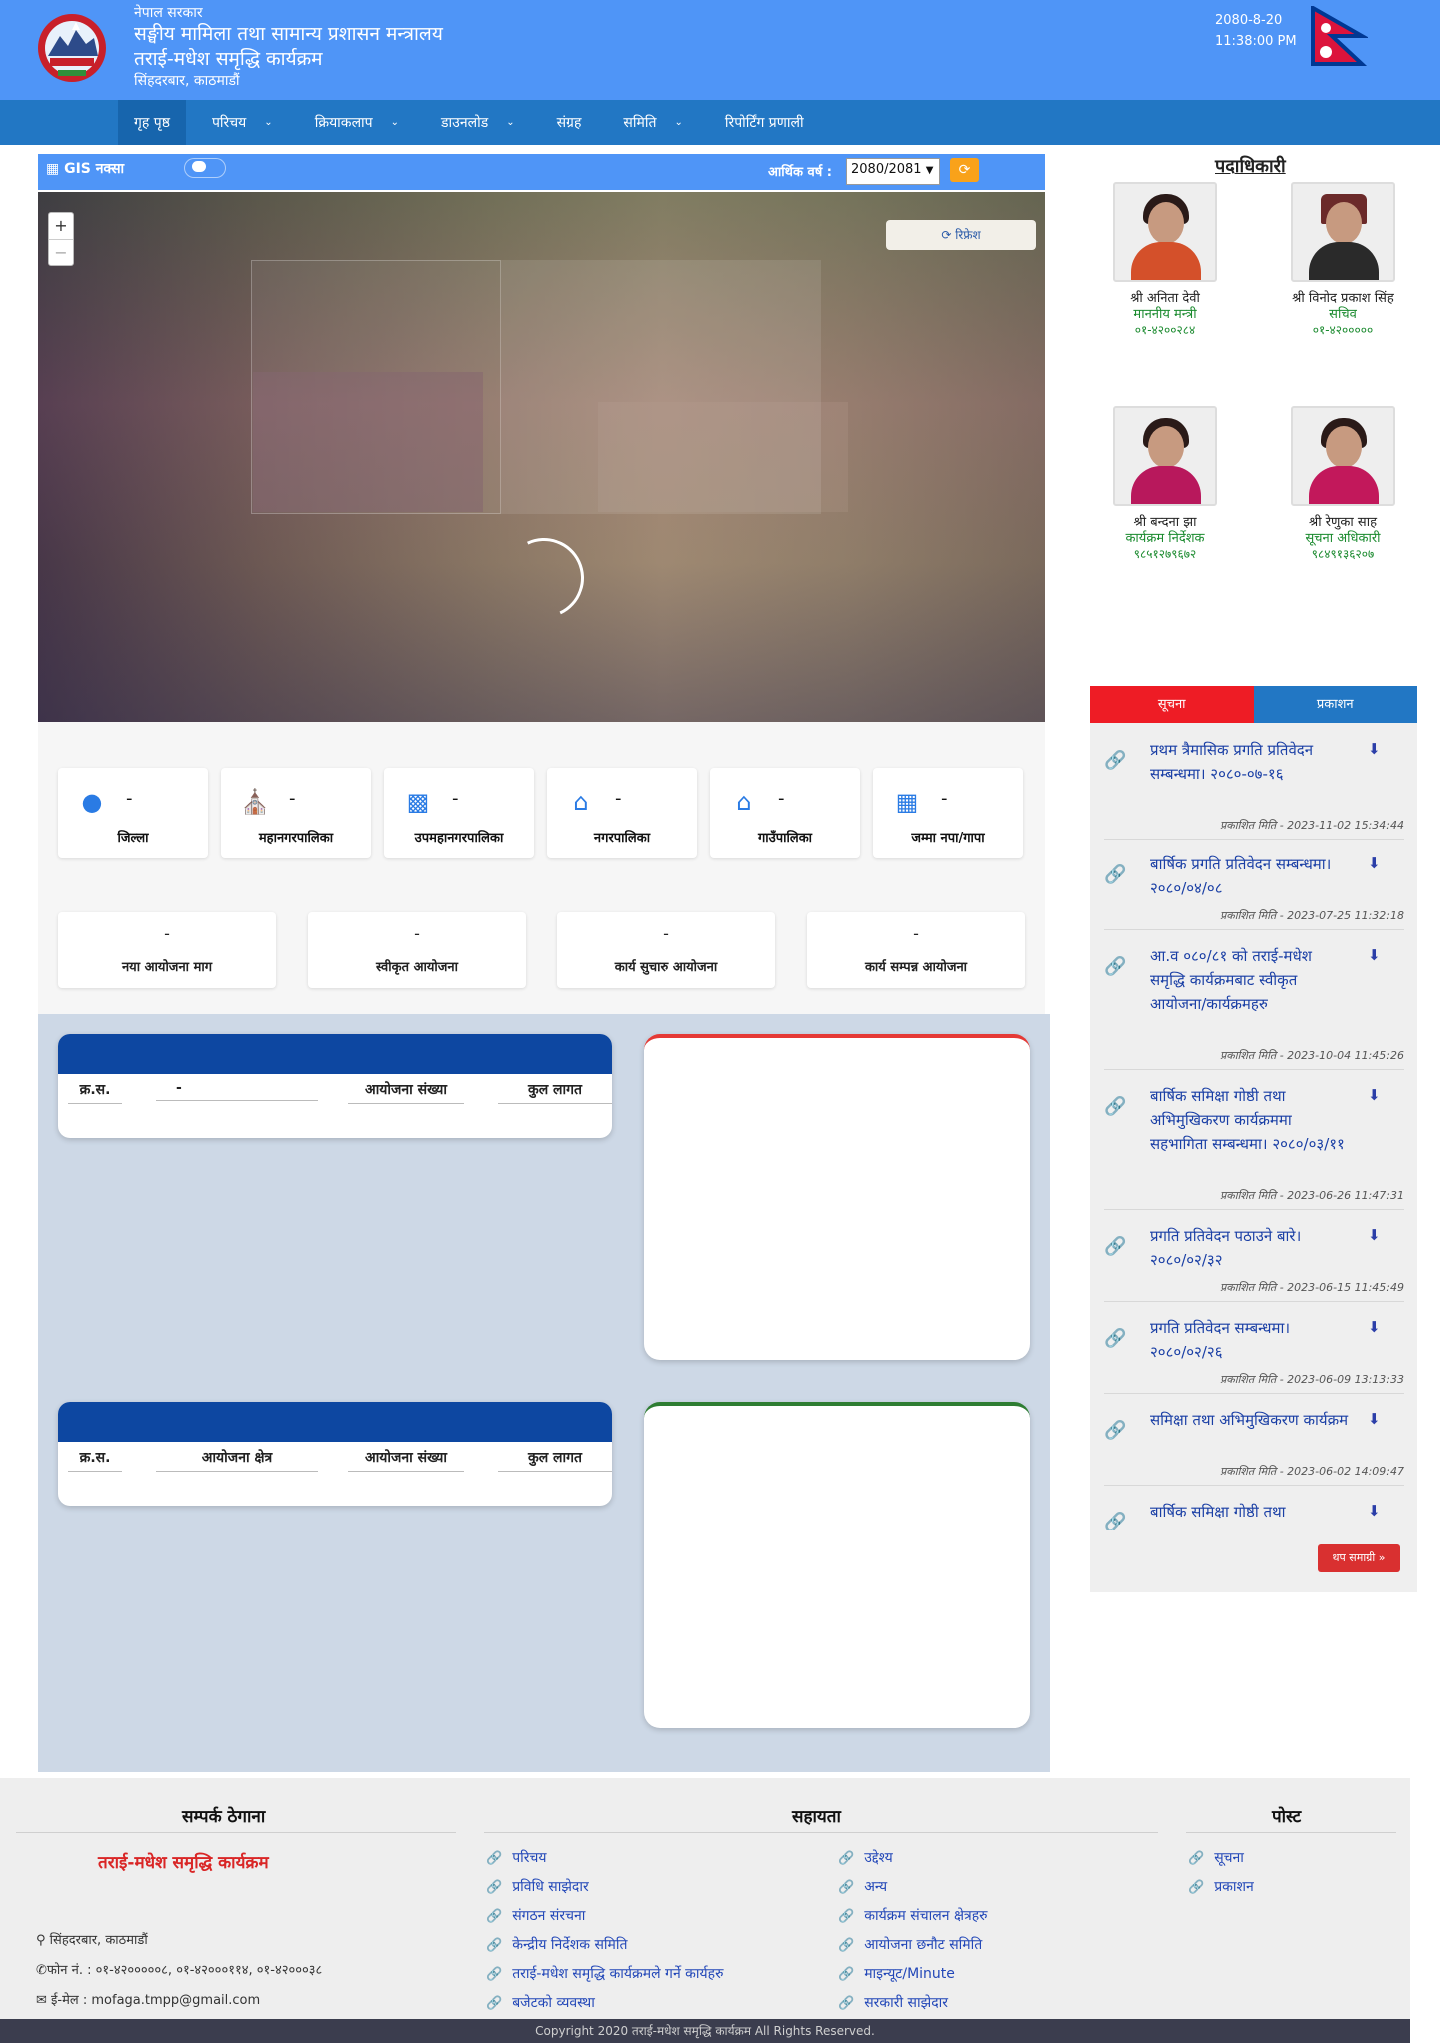 This screenshot has width=1440, height=2043. What do you see at coordinates (1250, 1248) in the screenshot?
I see `news-title: प्रगति प्रतिवेदन पठाउने बारे। २०८०/०२/३२` at bounding box center [1250, 1248].